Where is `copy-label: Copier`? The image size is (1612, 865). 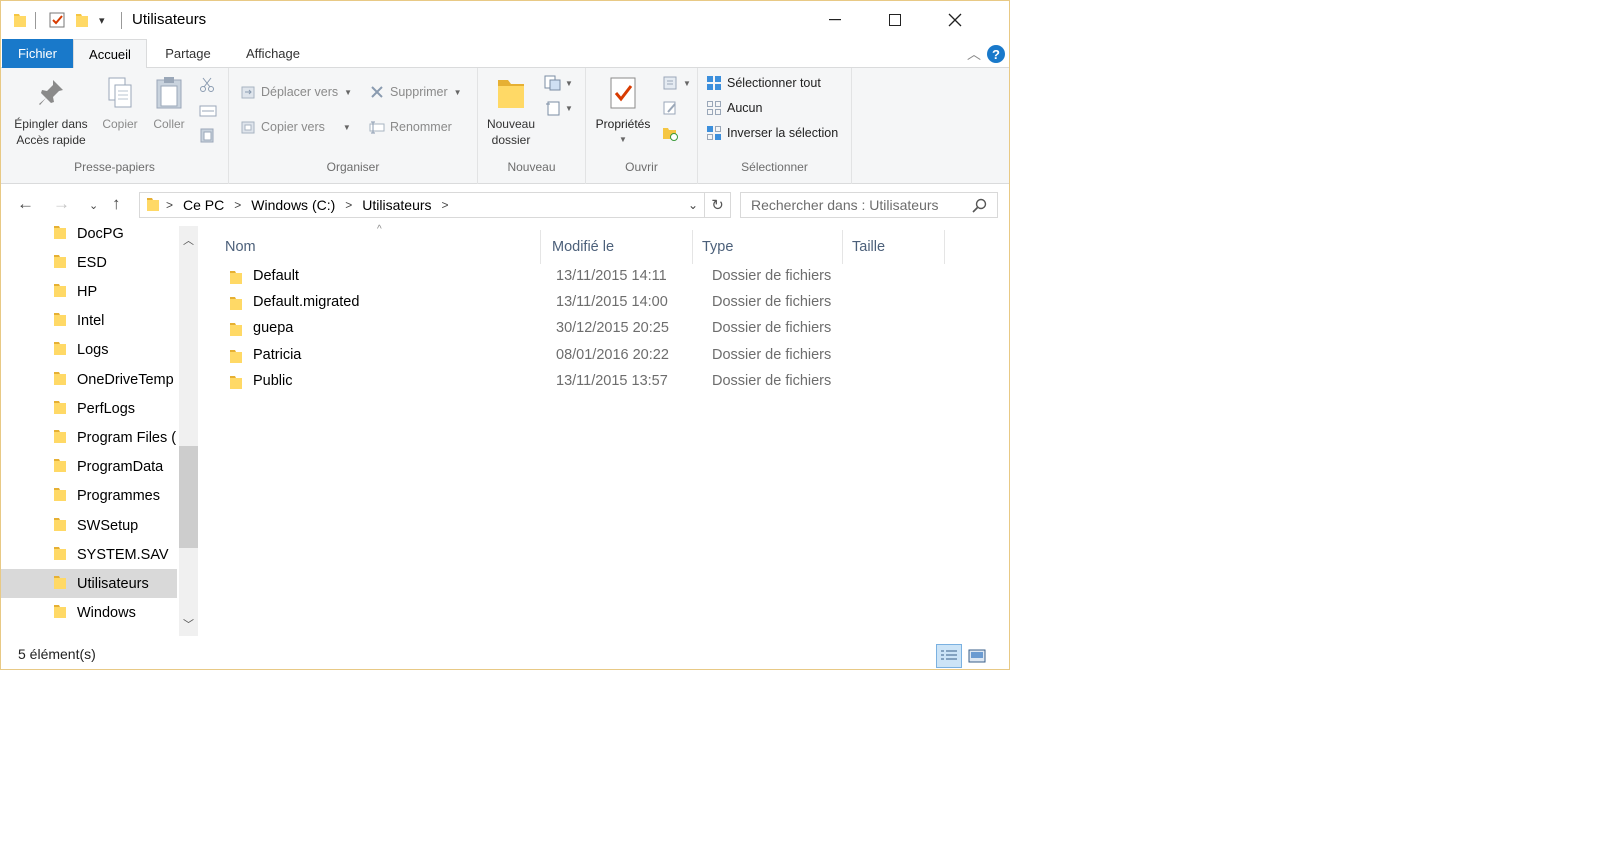 copy-label: Copier is located at coordinates (120, 124).